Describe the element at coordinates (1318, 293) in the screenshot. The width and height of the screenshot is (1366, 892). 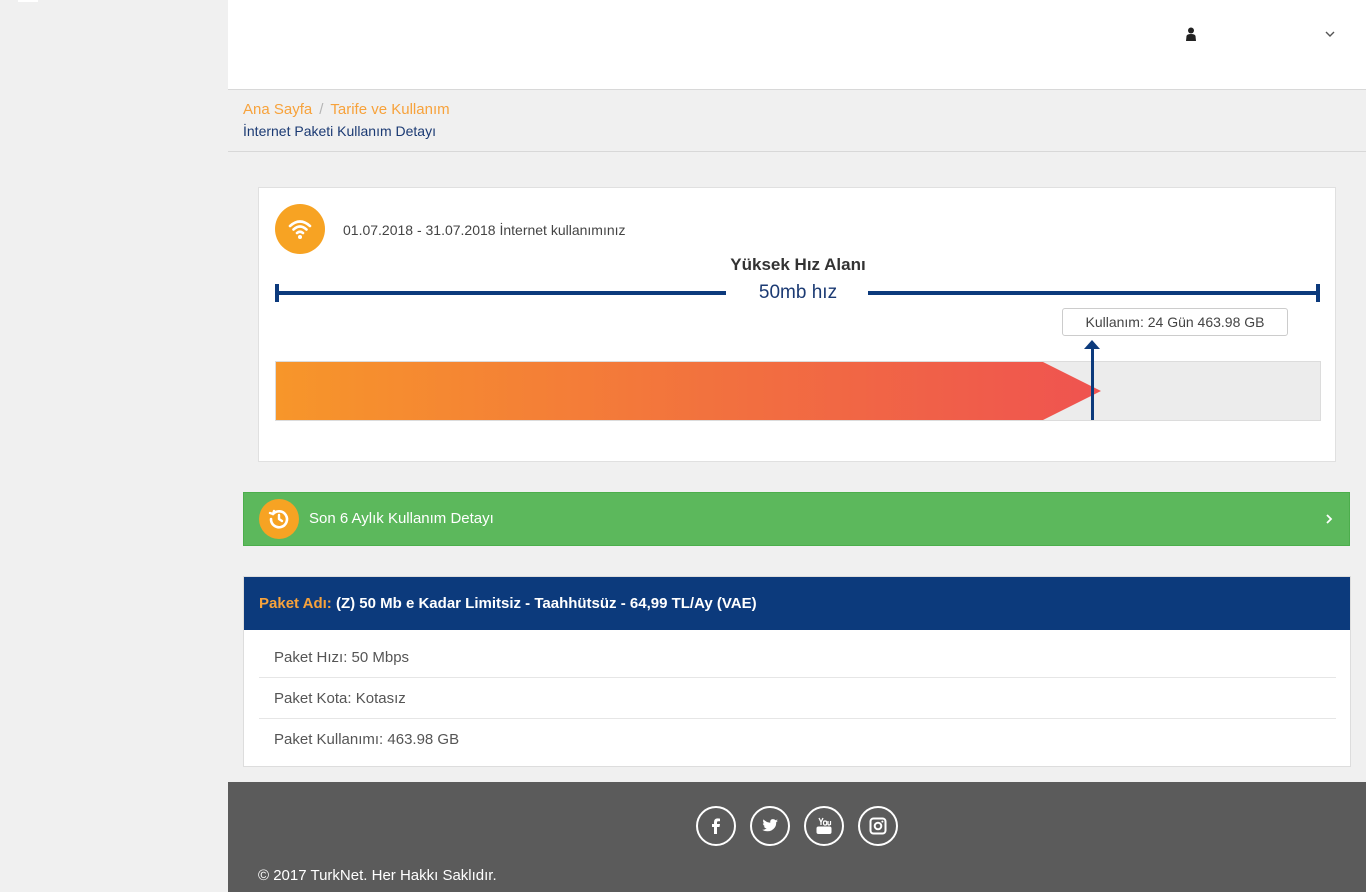
I see `speed-range-cap-right` at that location.